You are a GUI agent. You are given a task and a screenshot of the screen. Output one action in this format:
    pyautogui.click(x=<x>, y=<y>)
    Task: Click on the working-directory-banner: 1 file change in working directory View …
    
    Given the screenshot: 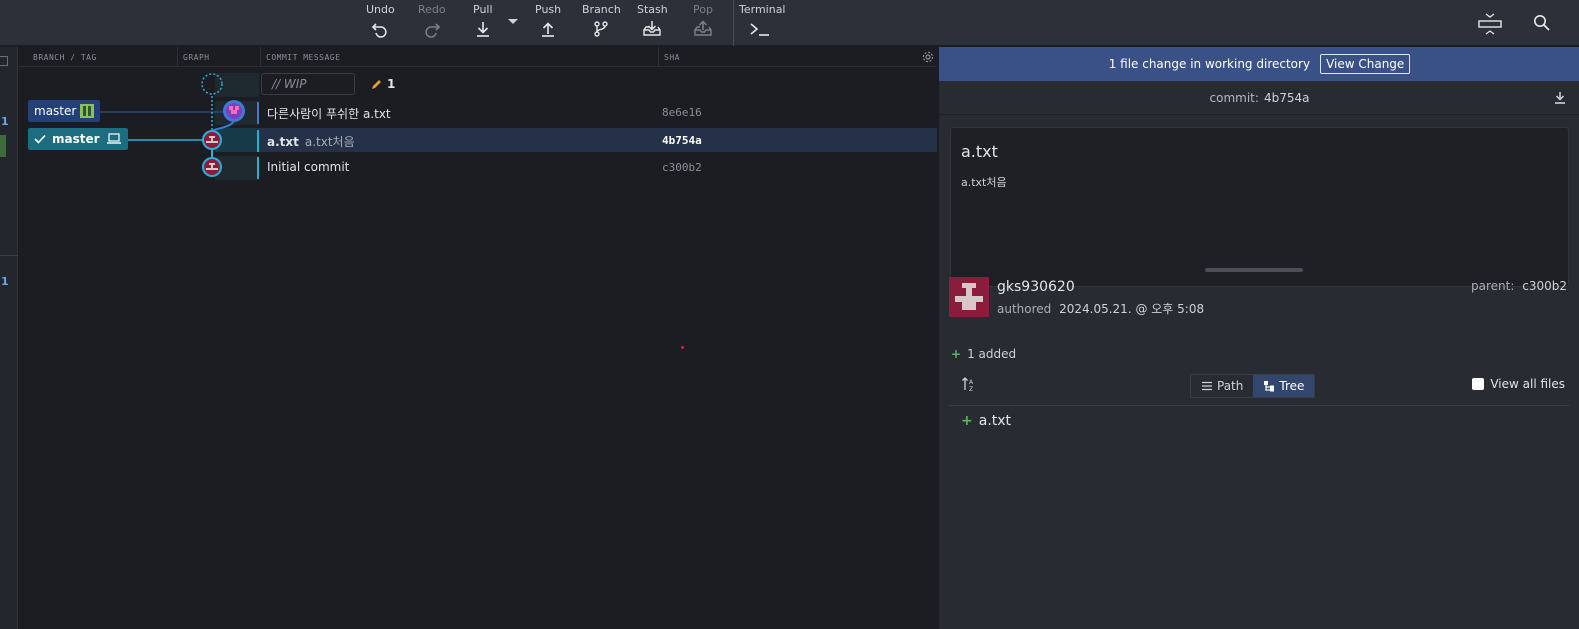 What is the action you would take?
    pyautogui.click(x=1259, y=64)
    